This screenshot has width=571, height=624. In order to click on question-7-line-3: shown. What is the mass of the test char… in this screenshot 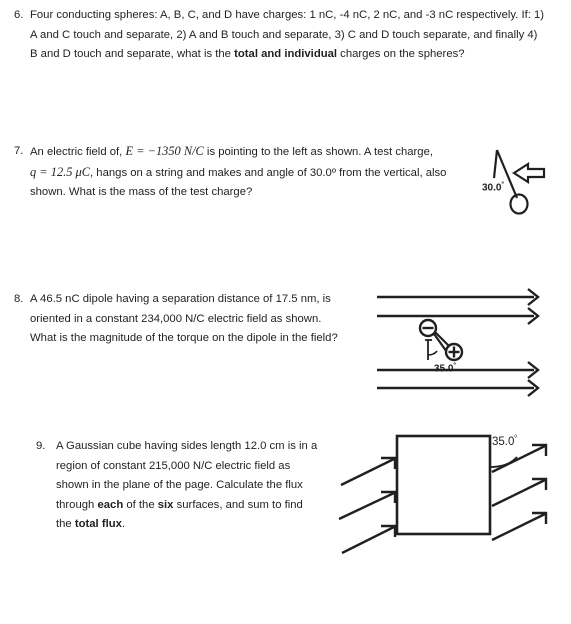, I will do `click(141, 192)`.